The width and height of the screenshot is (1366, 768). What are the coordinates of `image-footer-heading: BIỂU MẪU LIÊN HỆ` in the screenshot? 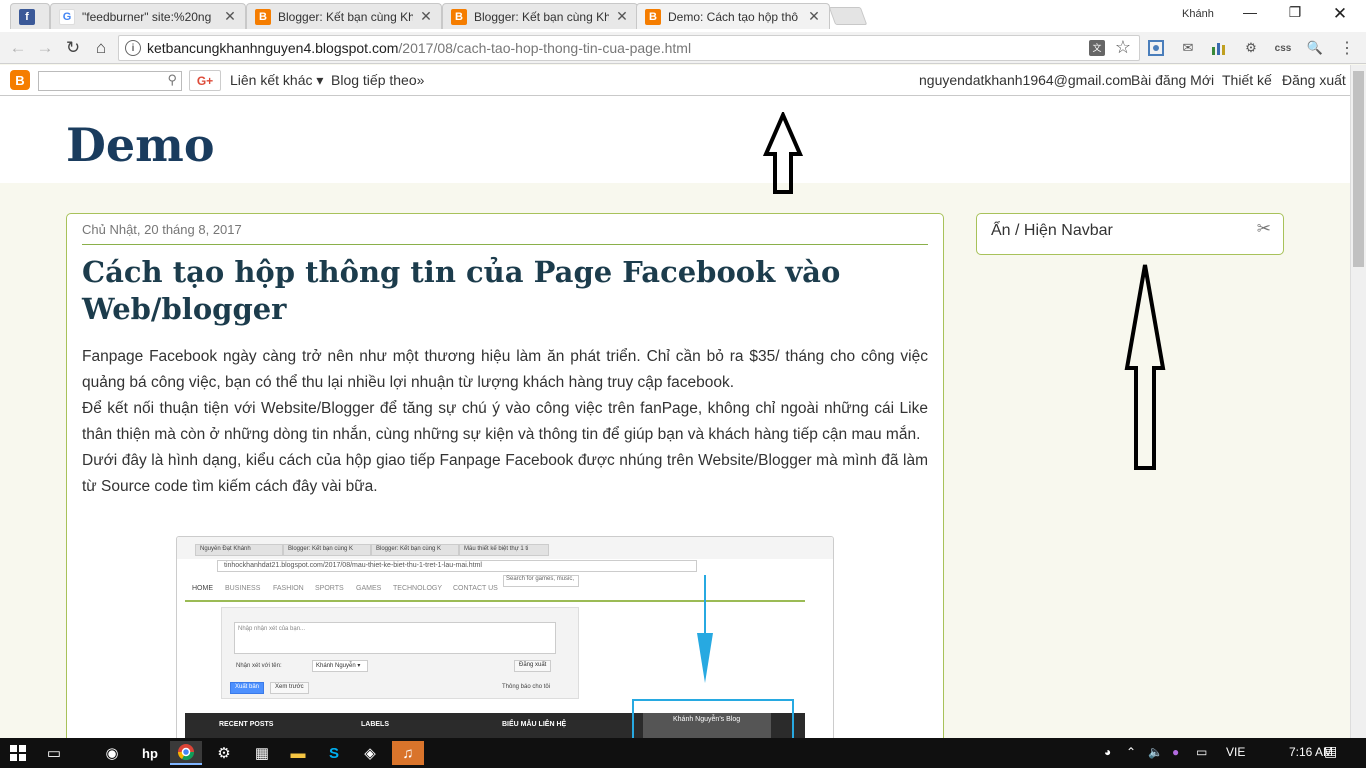 It's located at (534, 724).